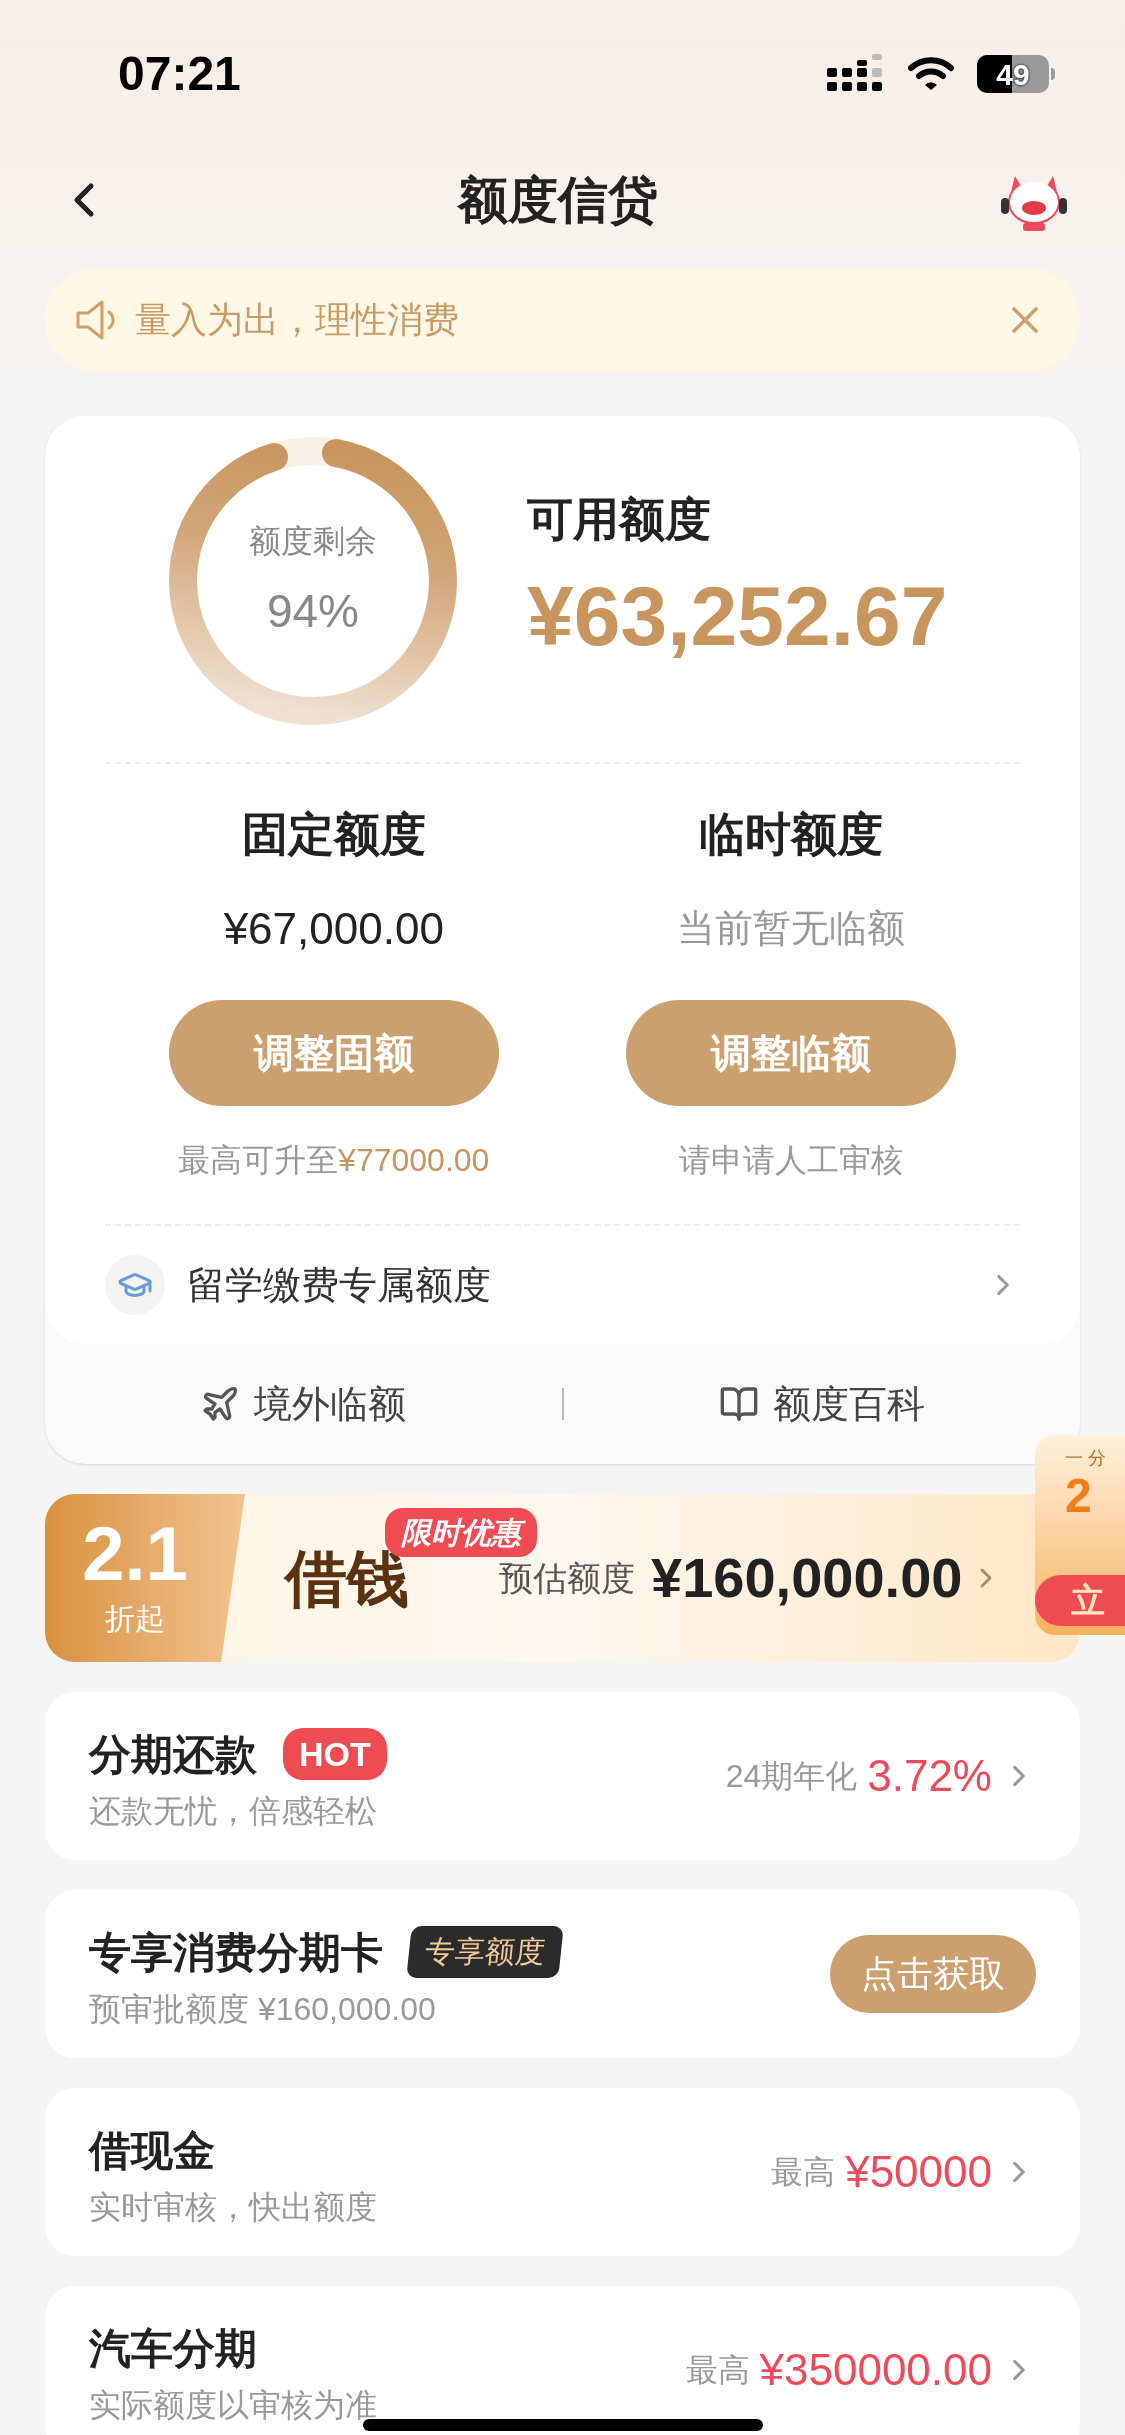 This screenshot has width=1125, height=2435. What do you see at coordinates (856, 74) in the screenshot?
I see `signal-icon` at bounding box center [856, 74].